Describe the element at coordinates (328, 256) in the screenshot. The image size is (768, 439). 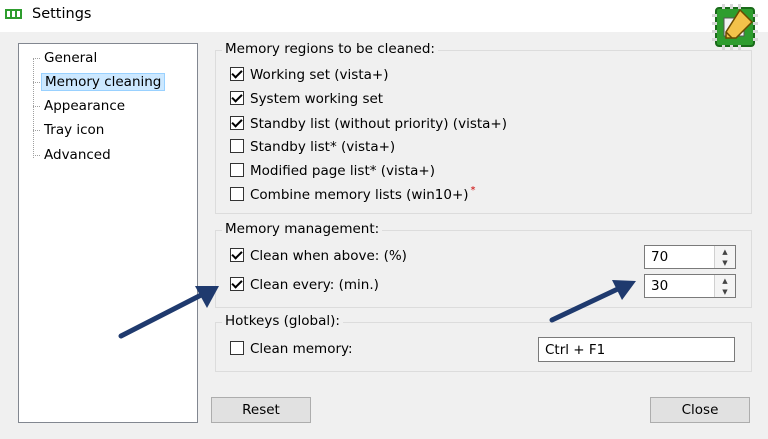
I see `checkbox-label: Clean when above: (%)` at that location.